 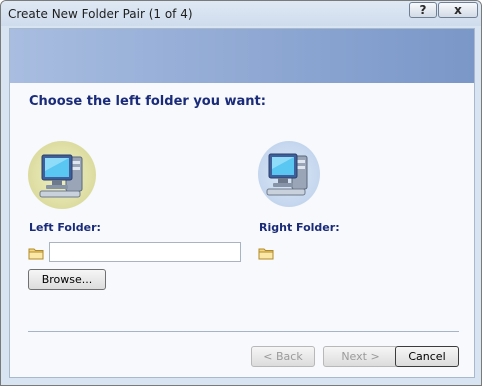 What do you see at coordinates (283, 356) in the screenshot?
I see `back-button: < Back` at bounding box center [283, 356].